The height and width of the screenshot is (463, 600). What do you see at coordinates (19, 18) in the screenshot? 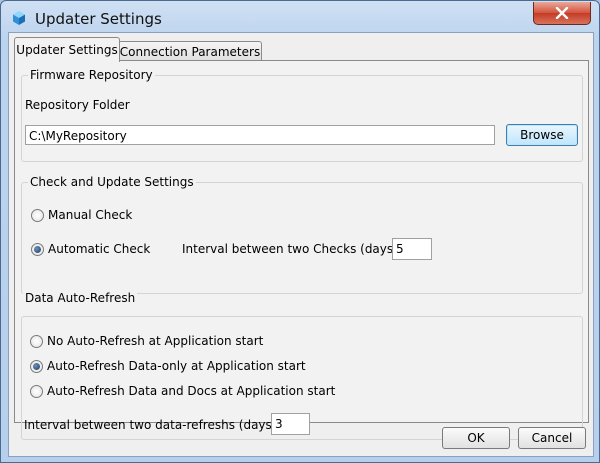
I see `app-cube-icon` at bounding box center [19, 18].